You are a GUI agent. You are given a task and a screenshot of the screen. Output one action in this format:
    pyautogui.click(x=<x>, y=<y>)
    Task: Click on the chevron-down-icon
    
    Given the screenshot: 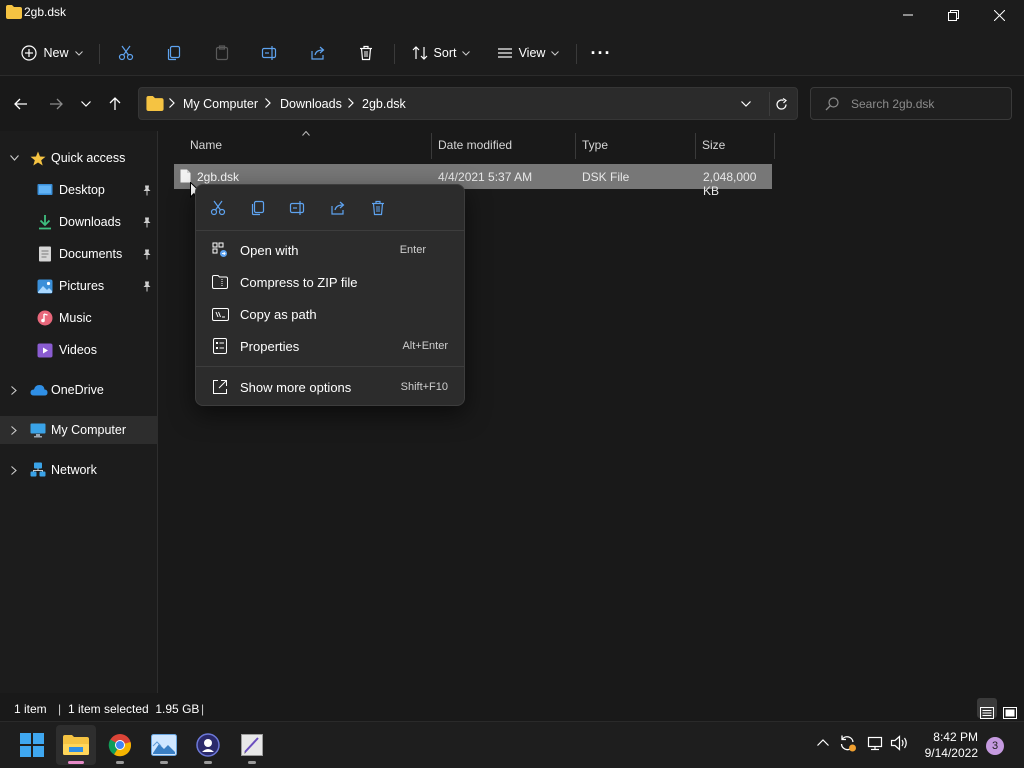 What is the action you would take?
    pyautogui.click(x=466, y=53)
    